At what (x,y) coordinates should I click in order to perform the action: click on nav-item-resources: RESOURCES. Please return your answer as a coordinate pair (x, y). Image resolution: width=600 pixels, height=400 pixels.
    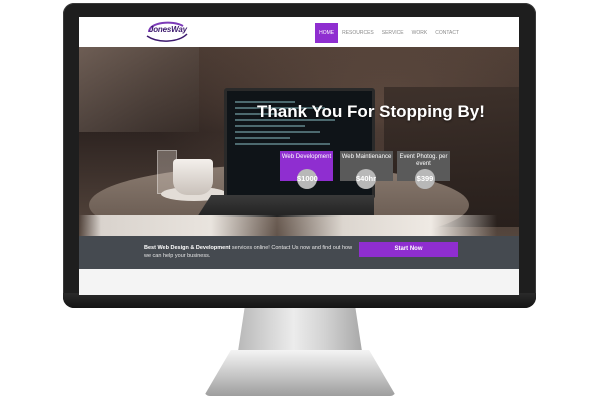
    Looking at the image, I should click on (358, 33).